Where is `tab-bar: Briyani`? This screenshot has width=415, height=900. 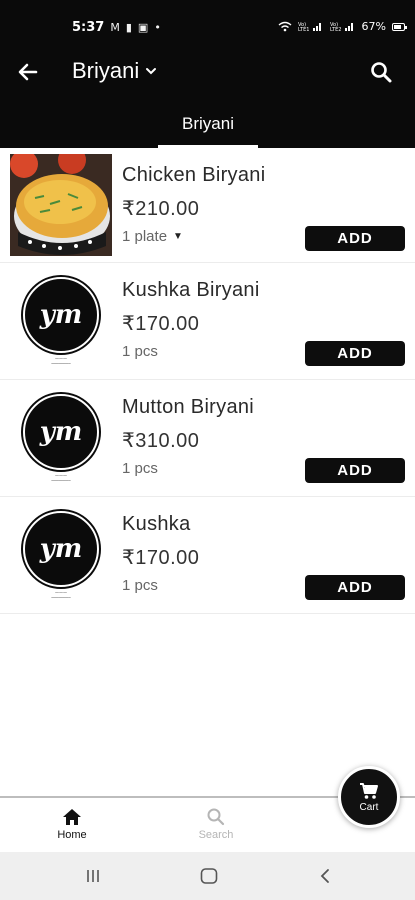
tab-bar: Briyani is located at coordinates (207, 128).